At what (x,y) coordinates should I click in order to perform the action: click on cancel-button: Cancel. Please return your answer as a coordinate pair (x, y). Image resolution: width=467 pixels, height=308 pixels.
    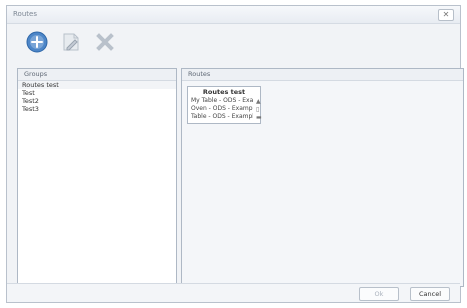
    Looking at the image, I should click on (430, 294).